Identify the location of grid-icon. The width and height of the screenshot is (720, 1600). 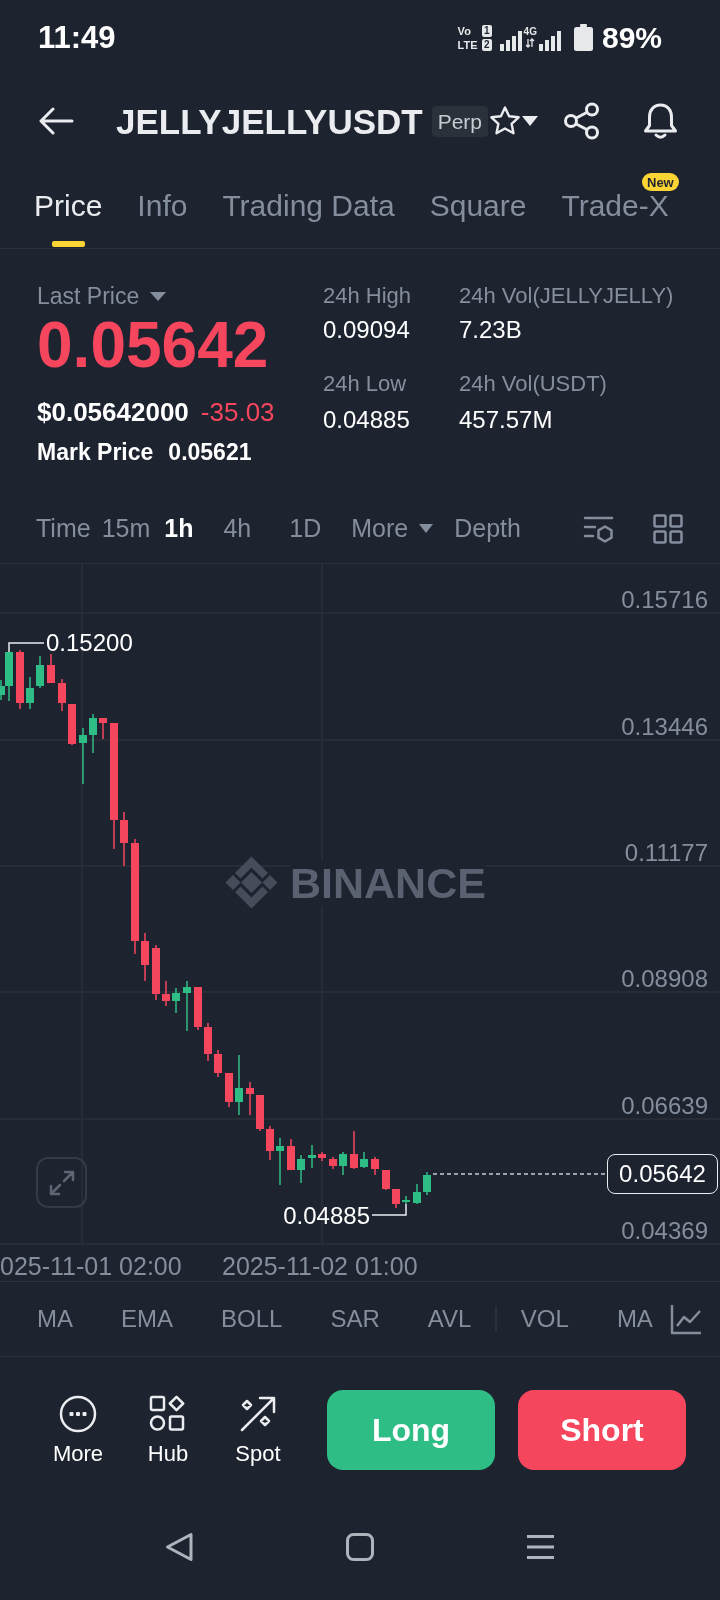
(668, 528).